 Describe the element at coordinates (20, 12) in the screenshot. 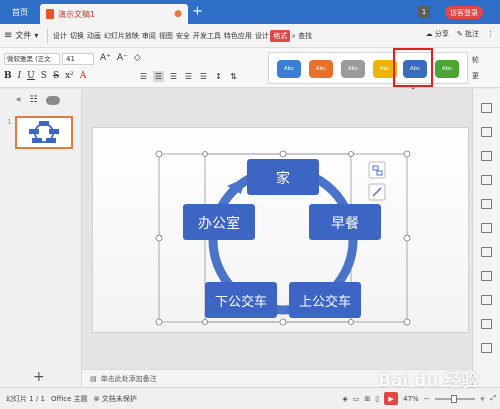

I see `tab-home: 首页` at that location.